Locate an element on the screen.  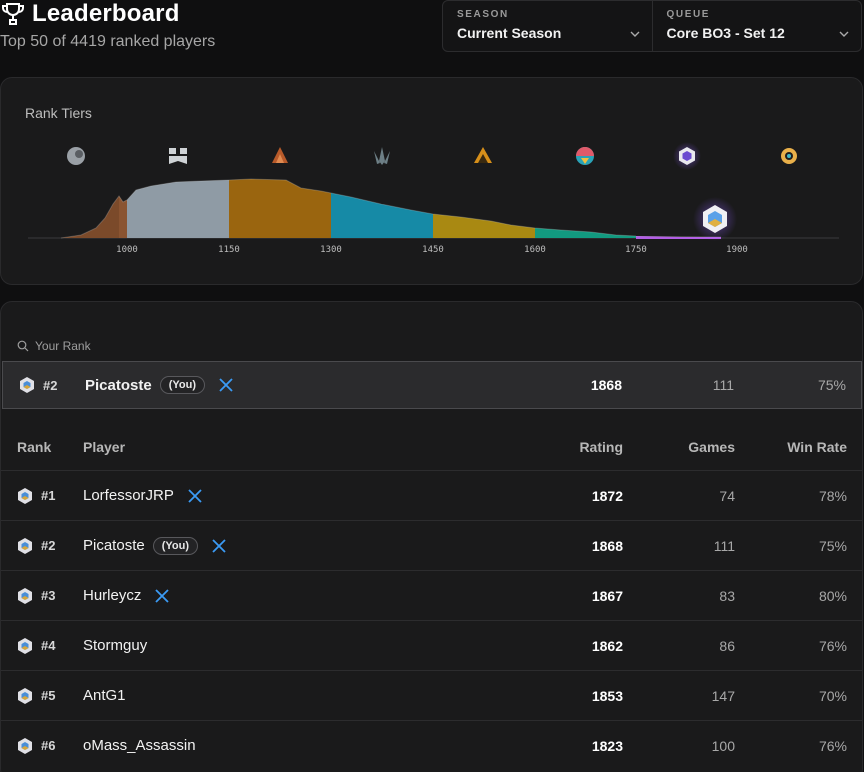
games-value: 111 is located at coordinates (723, 385).